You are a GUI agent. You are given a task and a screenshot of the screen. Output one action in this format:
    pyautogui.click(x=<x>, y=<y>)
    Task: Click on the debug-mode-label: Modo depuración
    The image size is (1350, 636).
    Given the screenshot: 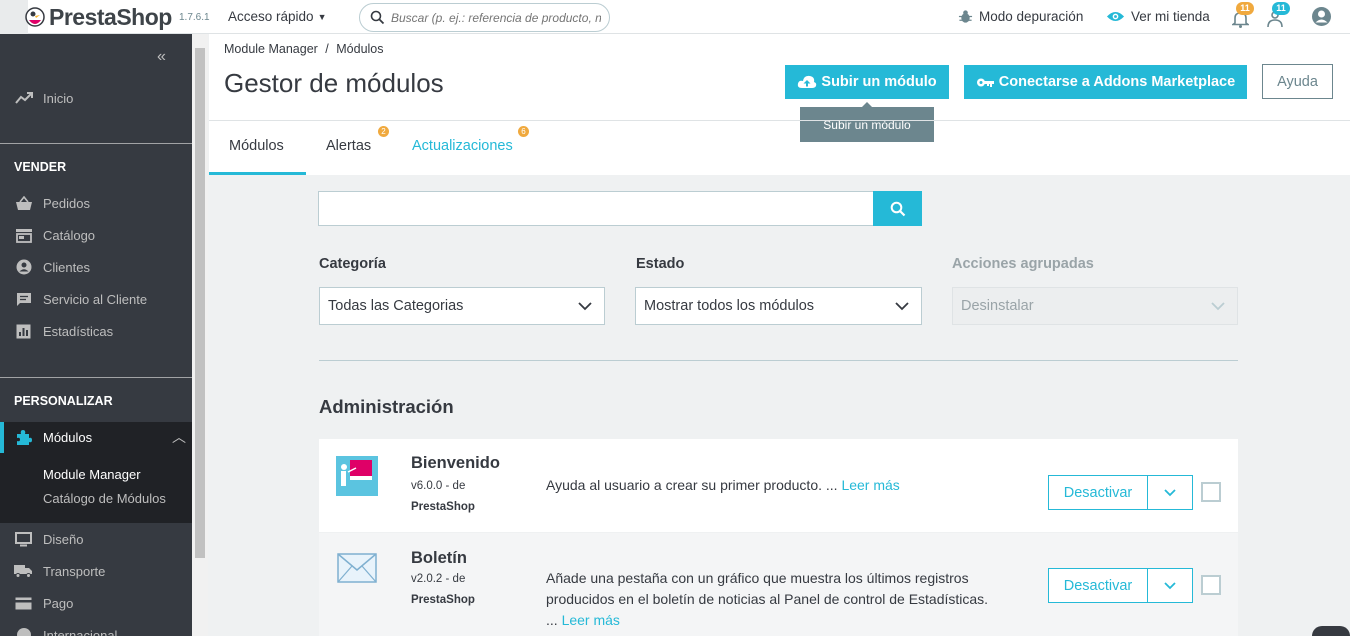 What is the action you would take?
    pyautogui.click(x=1031, y=16)
    